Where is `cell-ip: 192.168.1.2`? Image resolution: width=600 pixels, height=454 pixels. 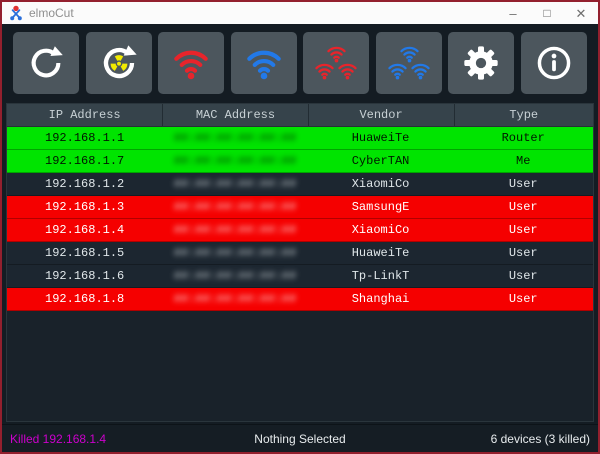 cell-ip: 192.168.1.2 is located at coordinates (85, 184).